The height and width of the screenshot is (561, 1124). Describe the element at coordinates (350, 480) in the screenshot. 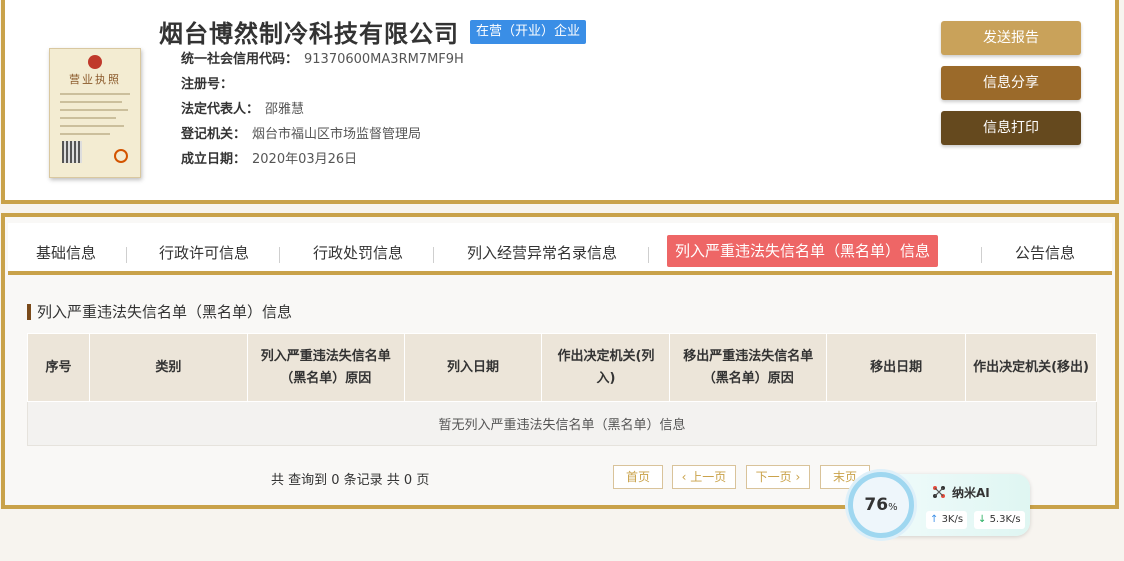

I see `pager-summary: 共 查询到 0 条记录 共 0 页` at that location.